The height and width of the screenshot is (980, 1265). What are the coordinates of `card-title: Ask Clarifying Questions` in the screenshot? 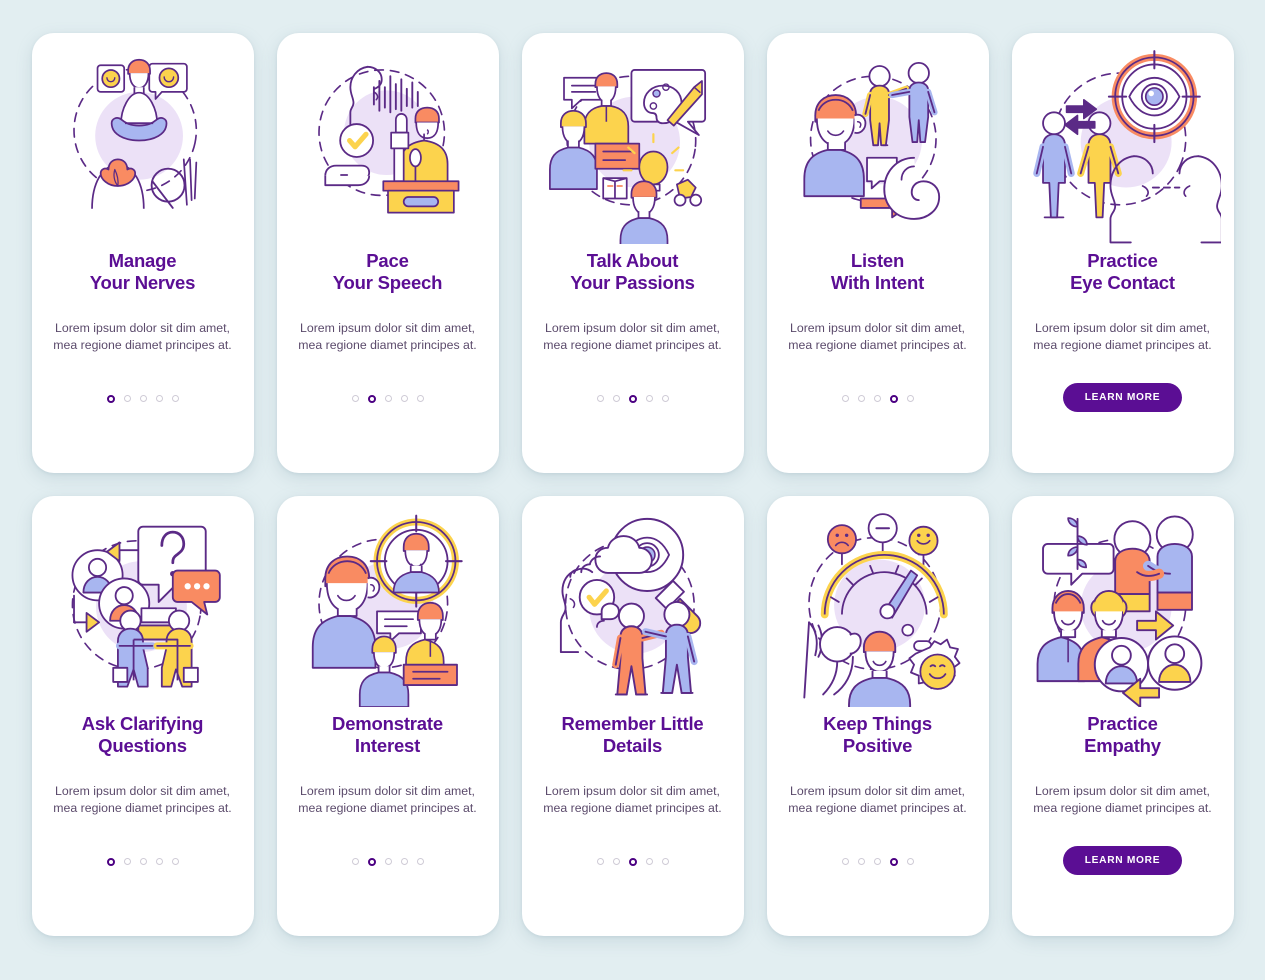 It's located at (142, 734).